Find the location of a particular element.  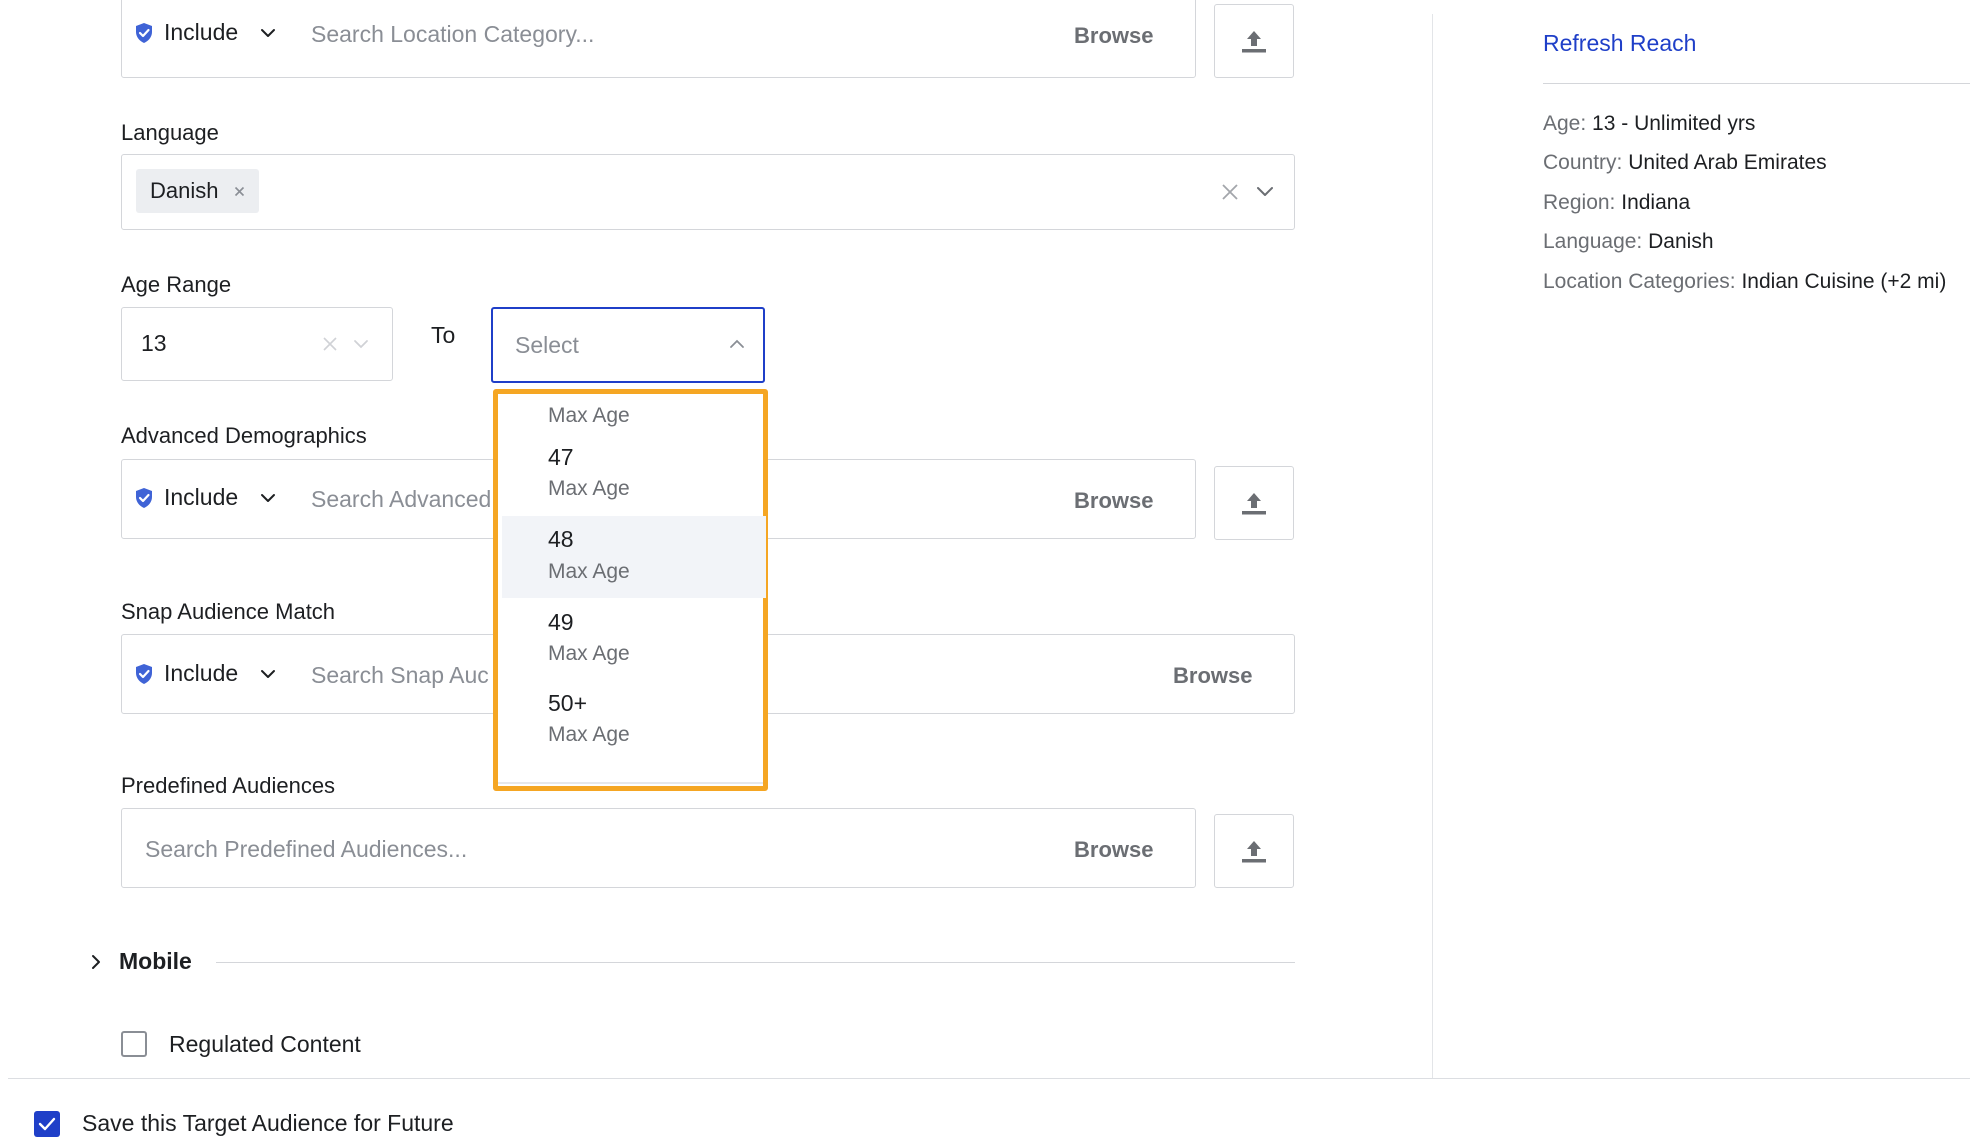

min-age-select: 13 is located at coordinates (257, 344).